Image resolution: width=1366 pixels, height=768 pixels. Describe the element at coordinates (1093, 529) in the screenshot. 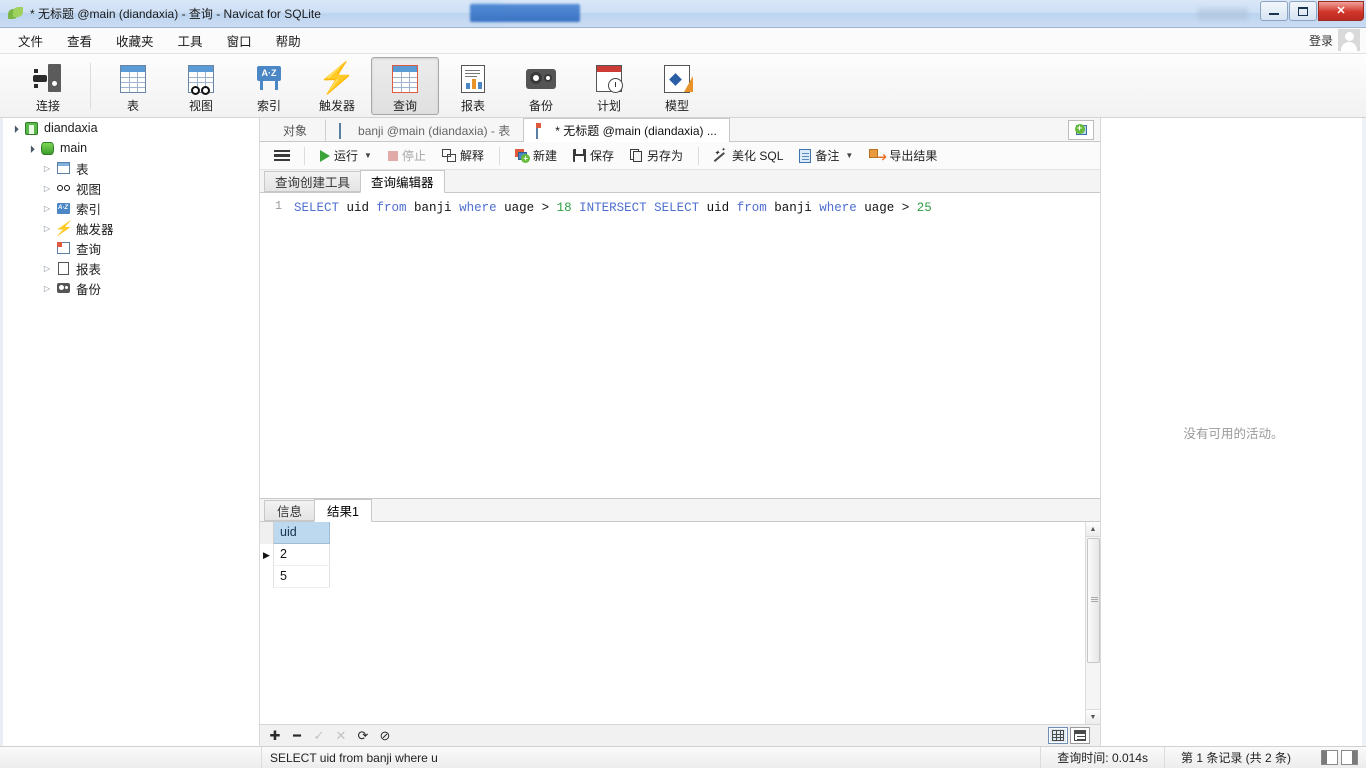

I see `scroll-up-icon: ▲` at that location.